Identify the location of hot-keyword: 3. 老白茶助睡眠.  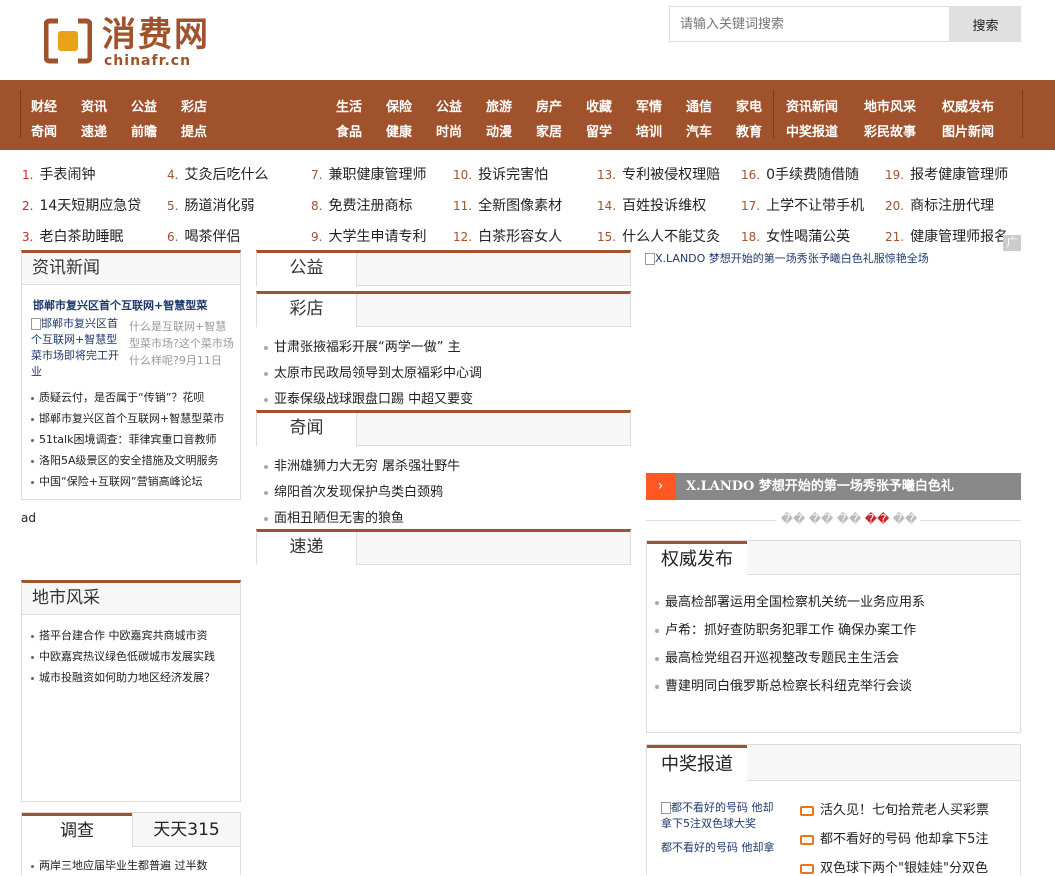
(72, 236).